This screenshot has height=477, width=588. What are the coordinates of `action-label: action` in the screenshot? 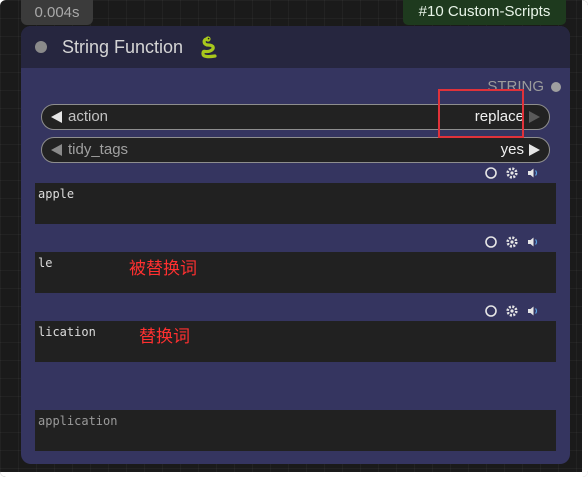 It's located at (88, 116).